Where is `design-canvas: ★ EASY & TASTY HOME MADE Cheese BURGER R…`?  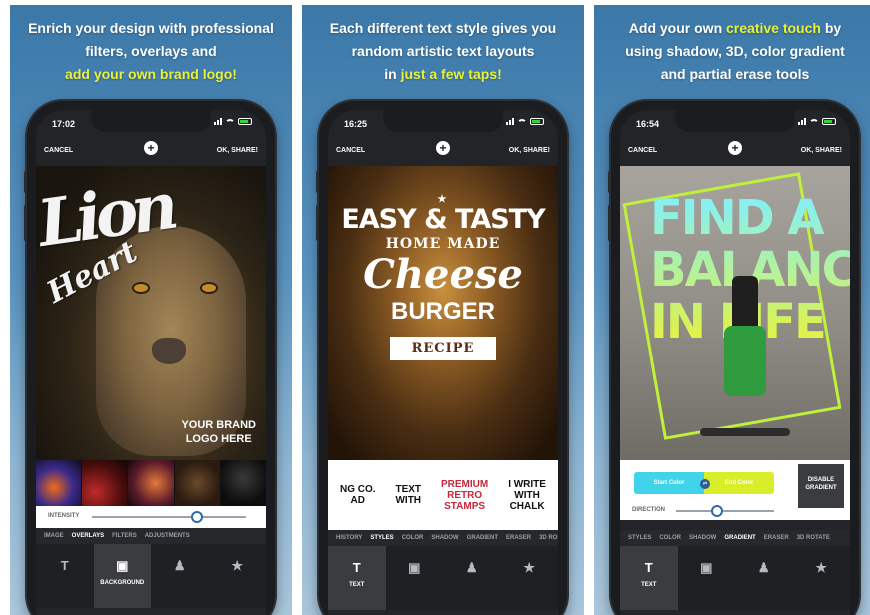
design-canvas: ★ EASY & TASTY HOME MADE Cheese BURGER R… is located at coordinates (443, 313).